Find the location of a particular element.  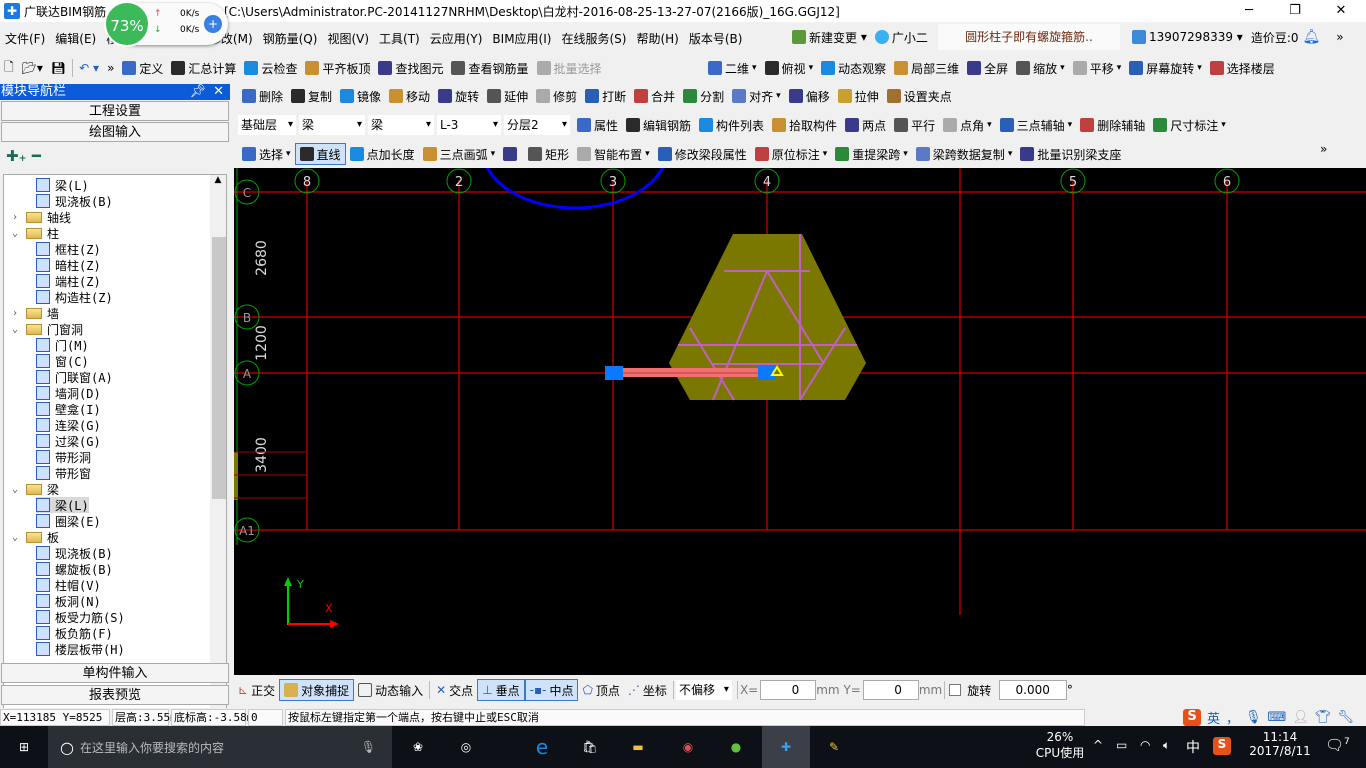

edge-browser-icon: e is located at coordinates (542, 747).